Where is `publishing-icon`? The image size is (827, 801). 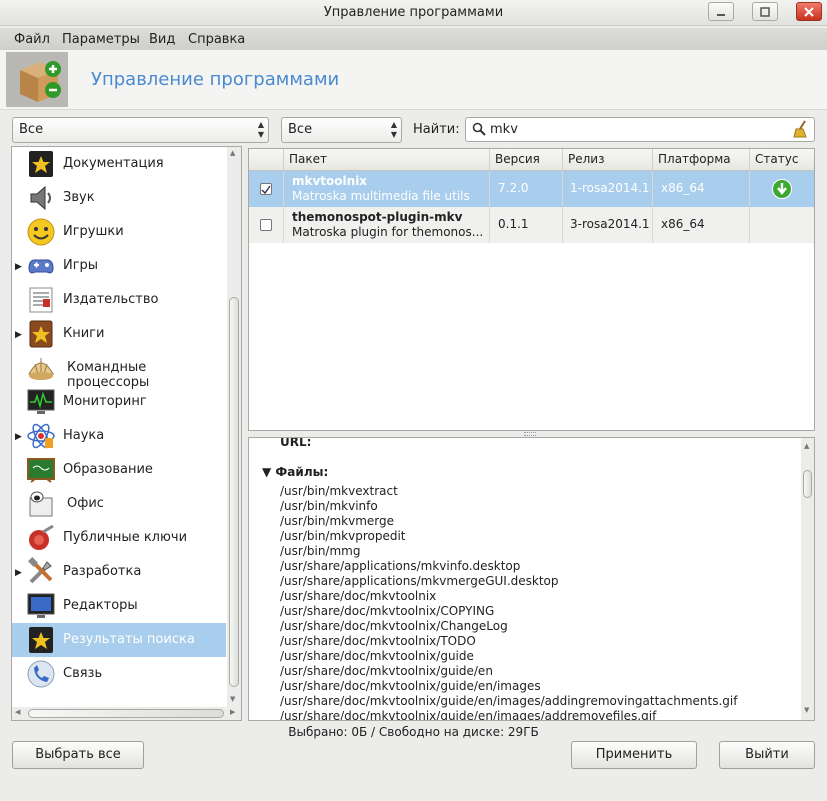 publishing-icon is located at coordinates (41, 300).